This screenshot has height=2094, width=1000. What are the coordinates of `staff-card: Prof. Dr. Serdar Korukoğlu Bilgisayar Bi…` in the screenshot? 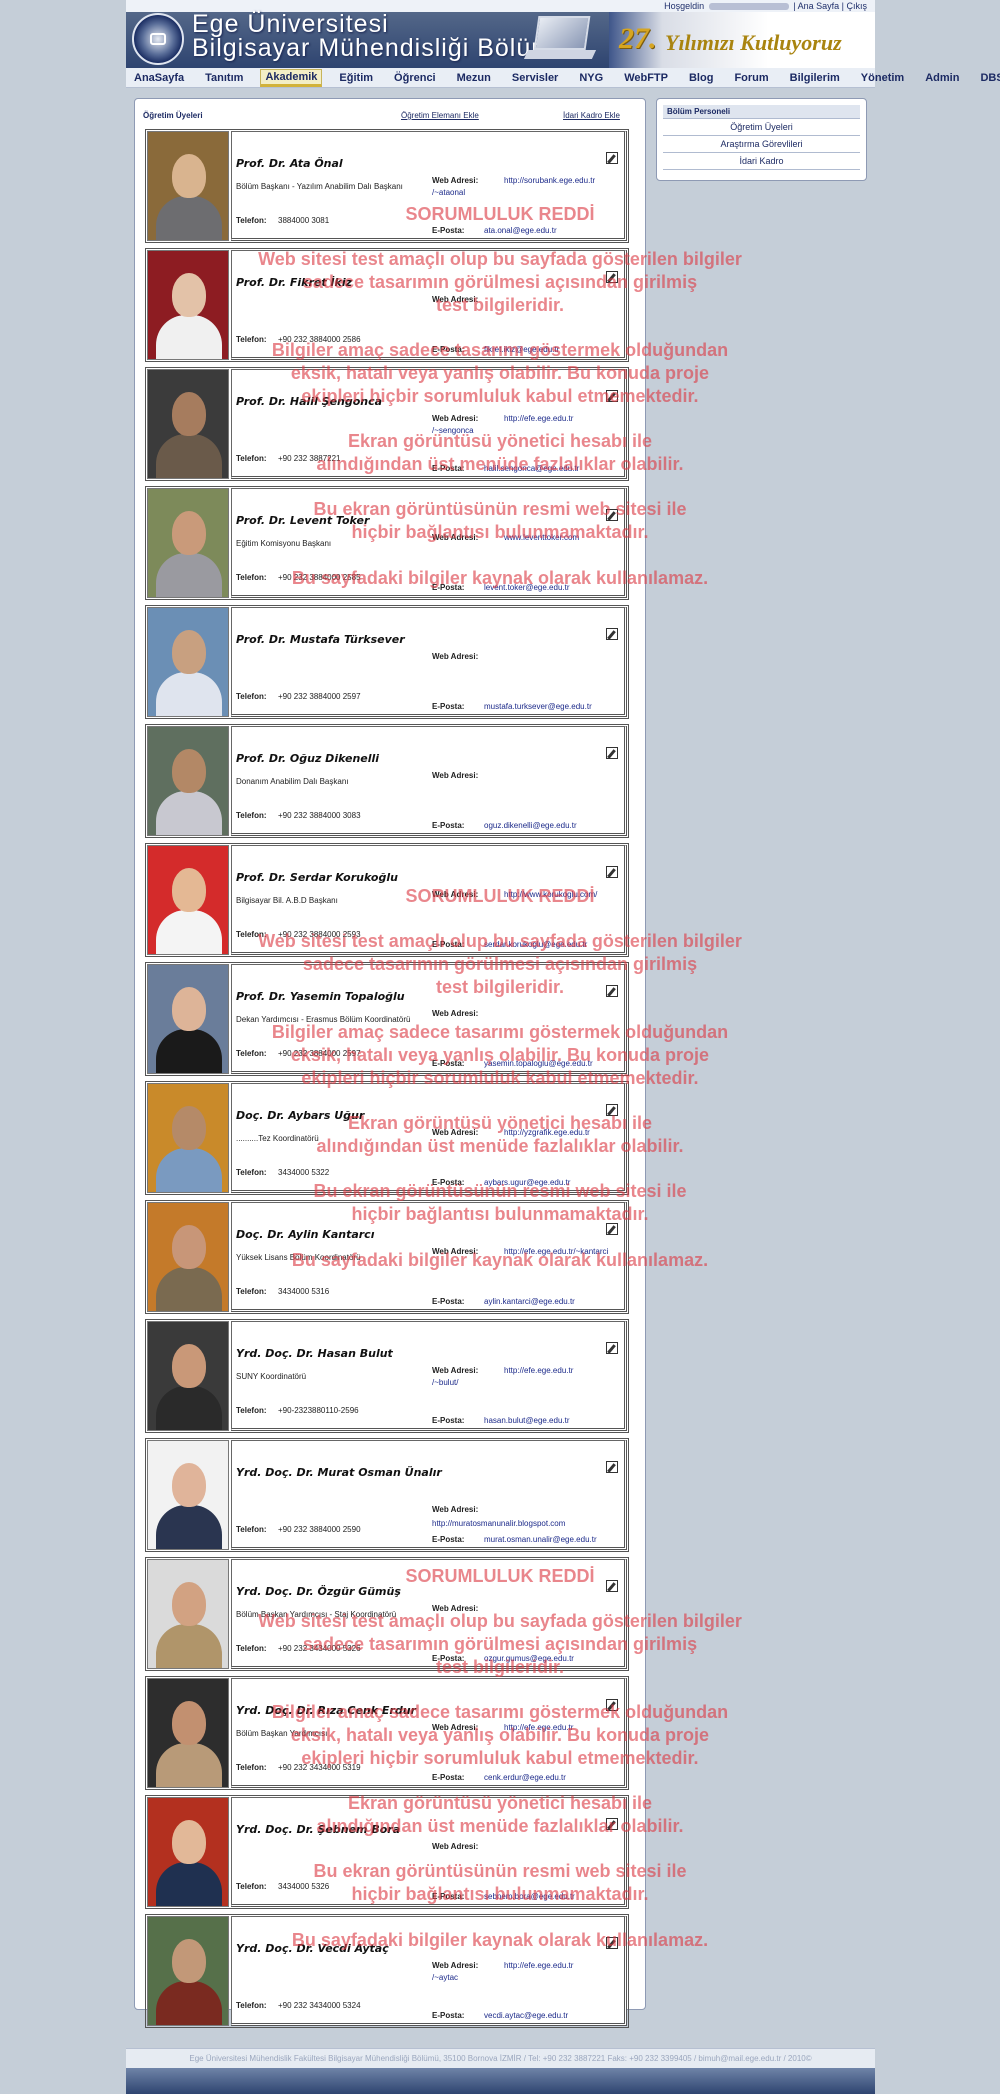 It's located at (387, 900).